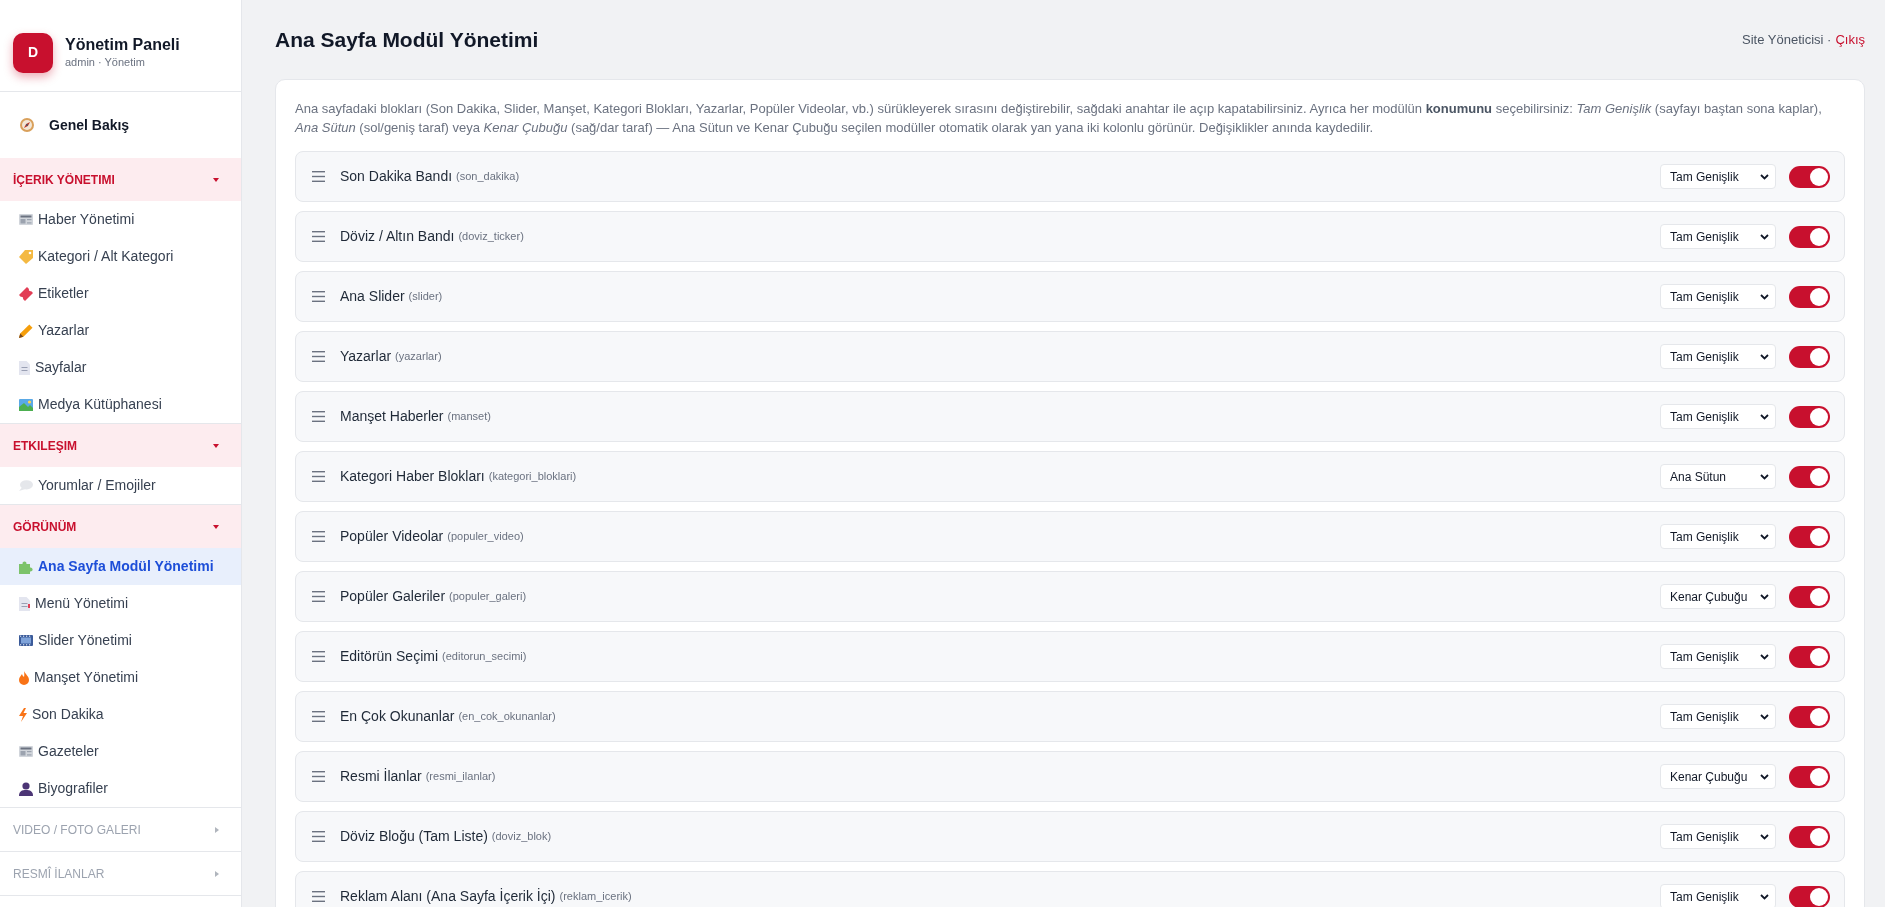 Image resolution: width=1885 pixels, height=907 pixels. I want to click on panel-subtitle: admin · Yönetim, so click(105, 62).